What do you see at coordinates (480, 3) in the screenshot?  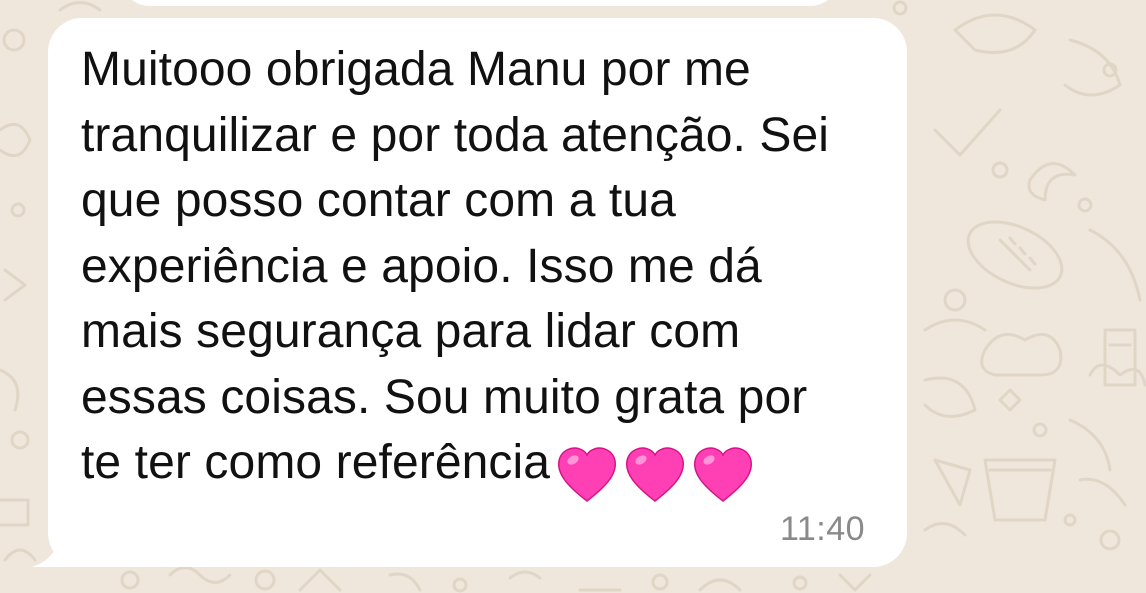 I see `previous-message-bubble` at bounding box center [480, 3].